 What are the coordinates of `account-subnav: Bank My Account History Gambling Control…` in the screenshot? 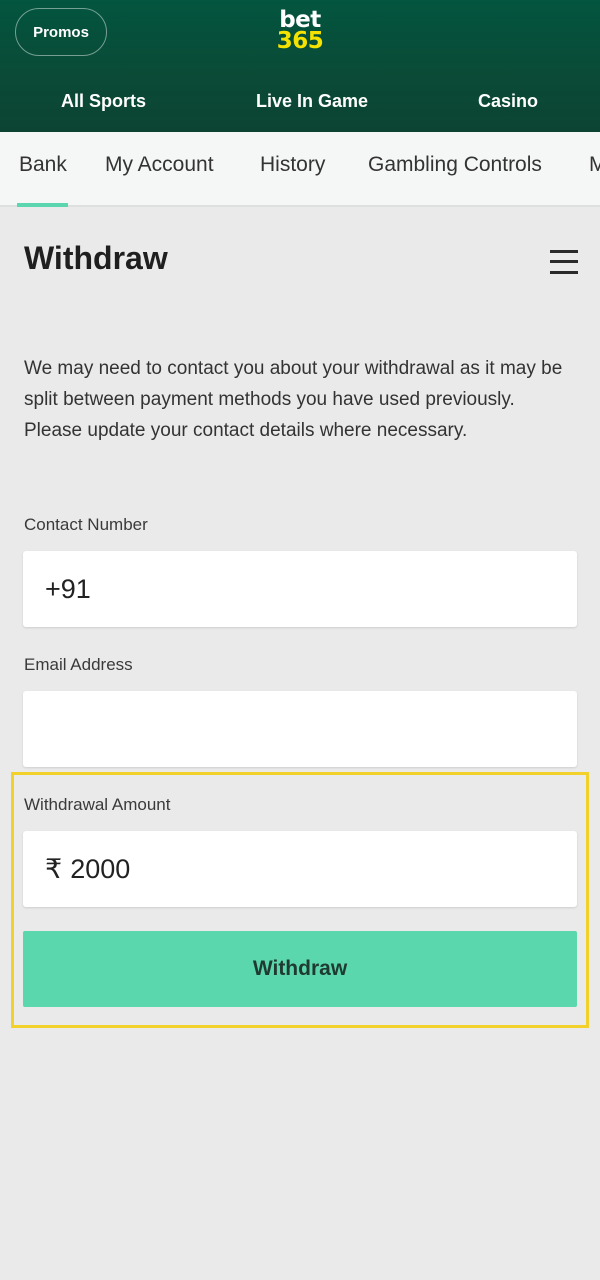 It's located at (300, 169).